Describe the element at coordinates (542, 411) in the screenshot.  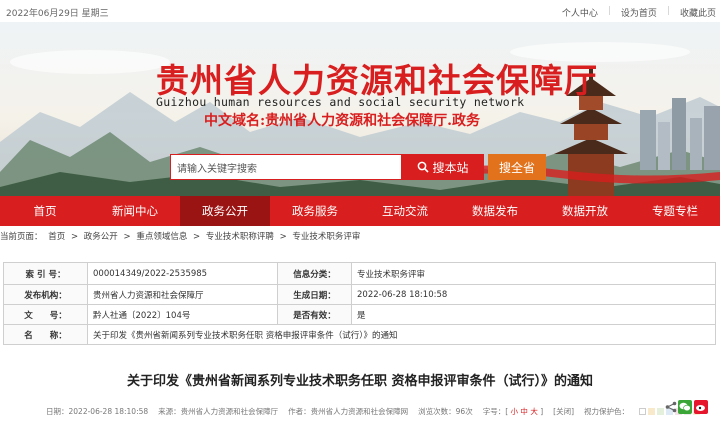
I see `font-size-close-bracket: ]` at that location.